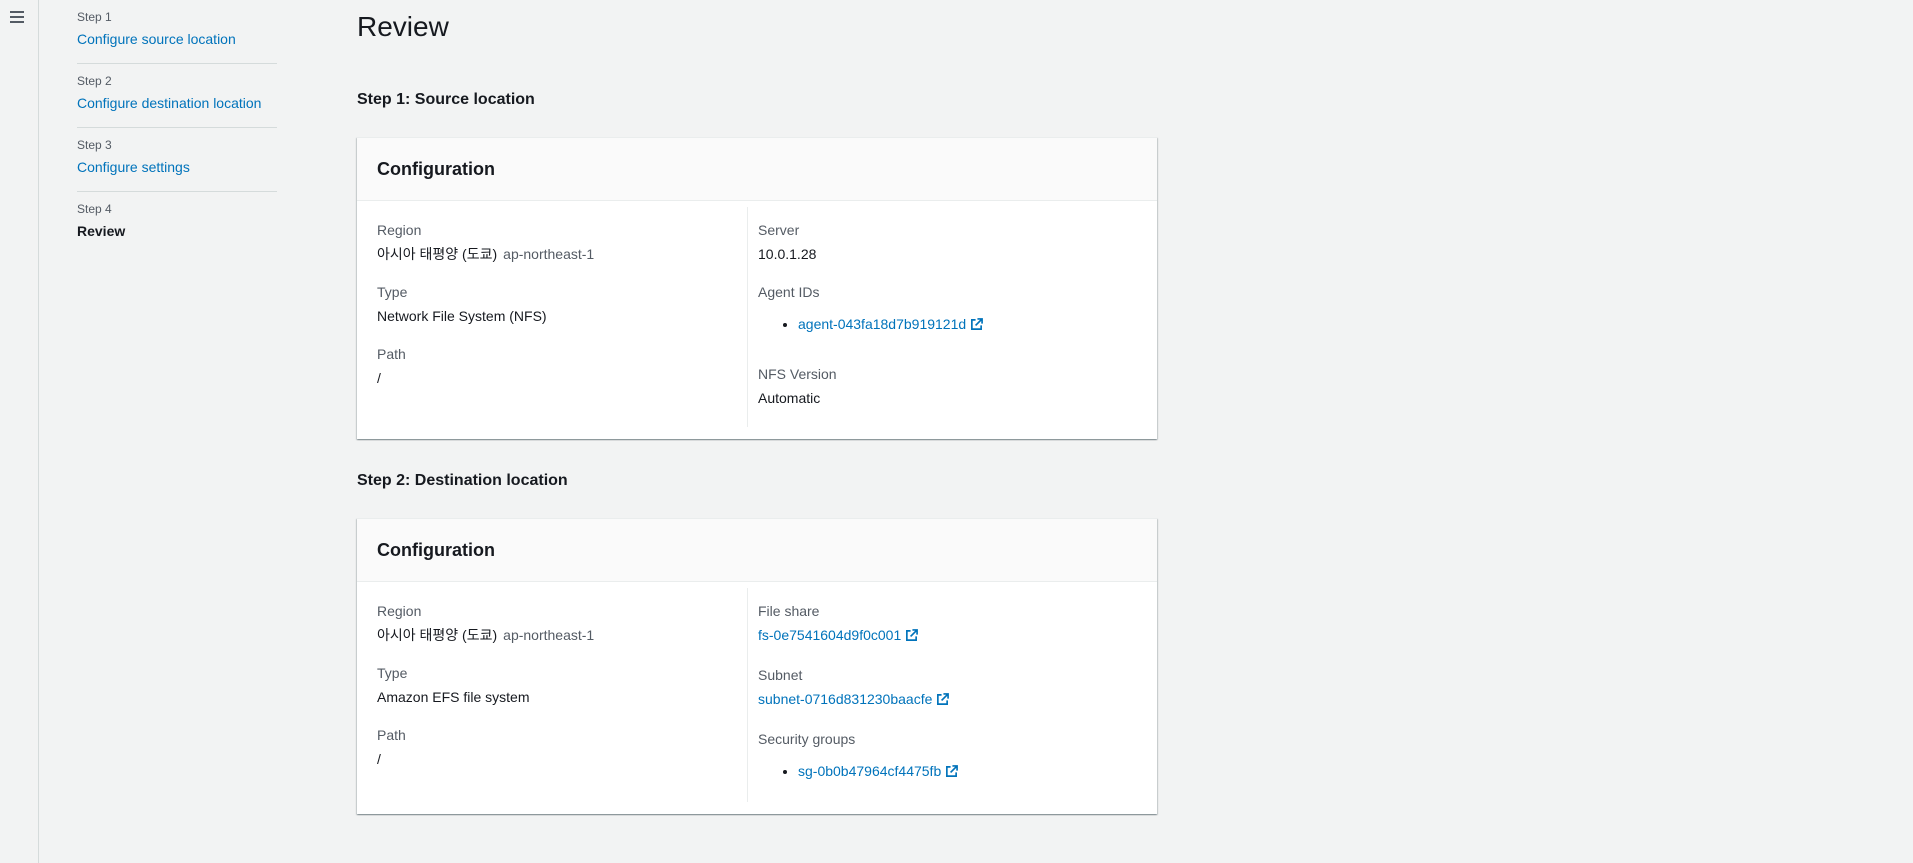  I want to click on wizard-step-3: Step 3 Configure settings, so click(177, 160).